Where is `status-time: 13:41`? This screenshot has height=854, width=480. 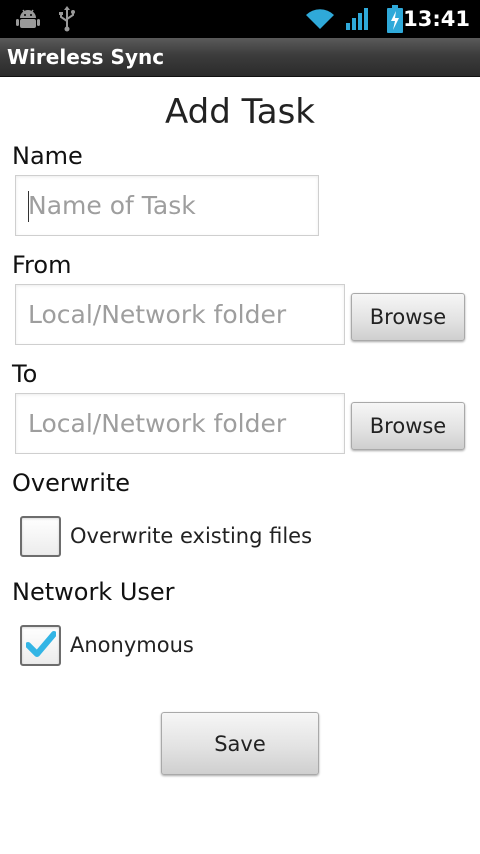 status-time: 13:41 is located at coordinates (436, 19).